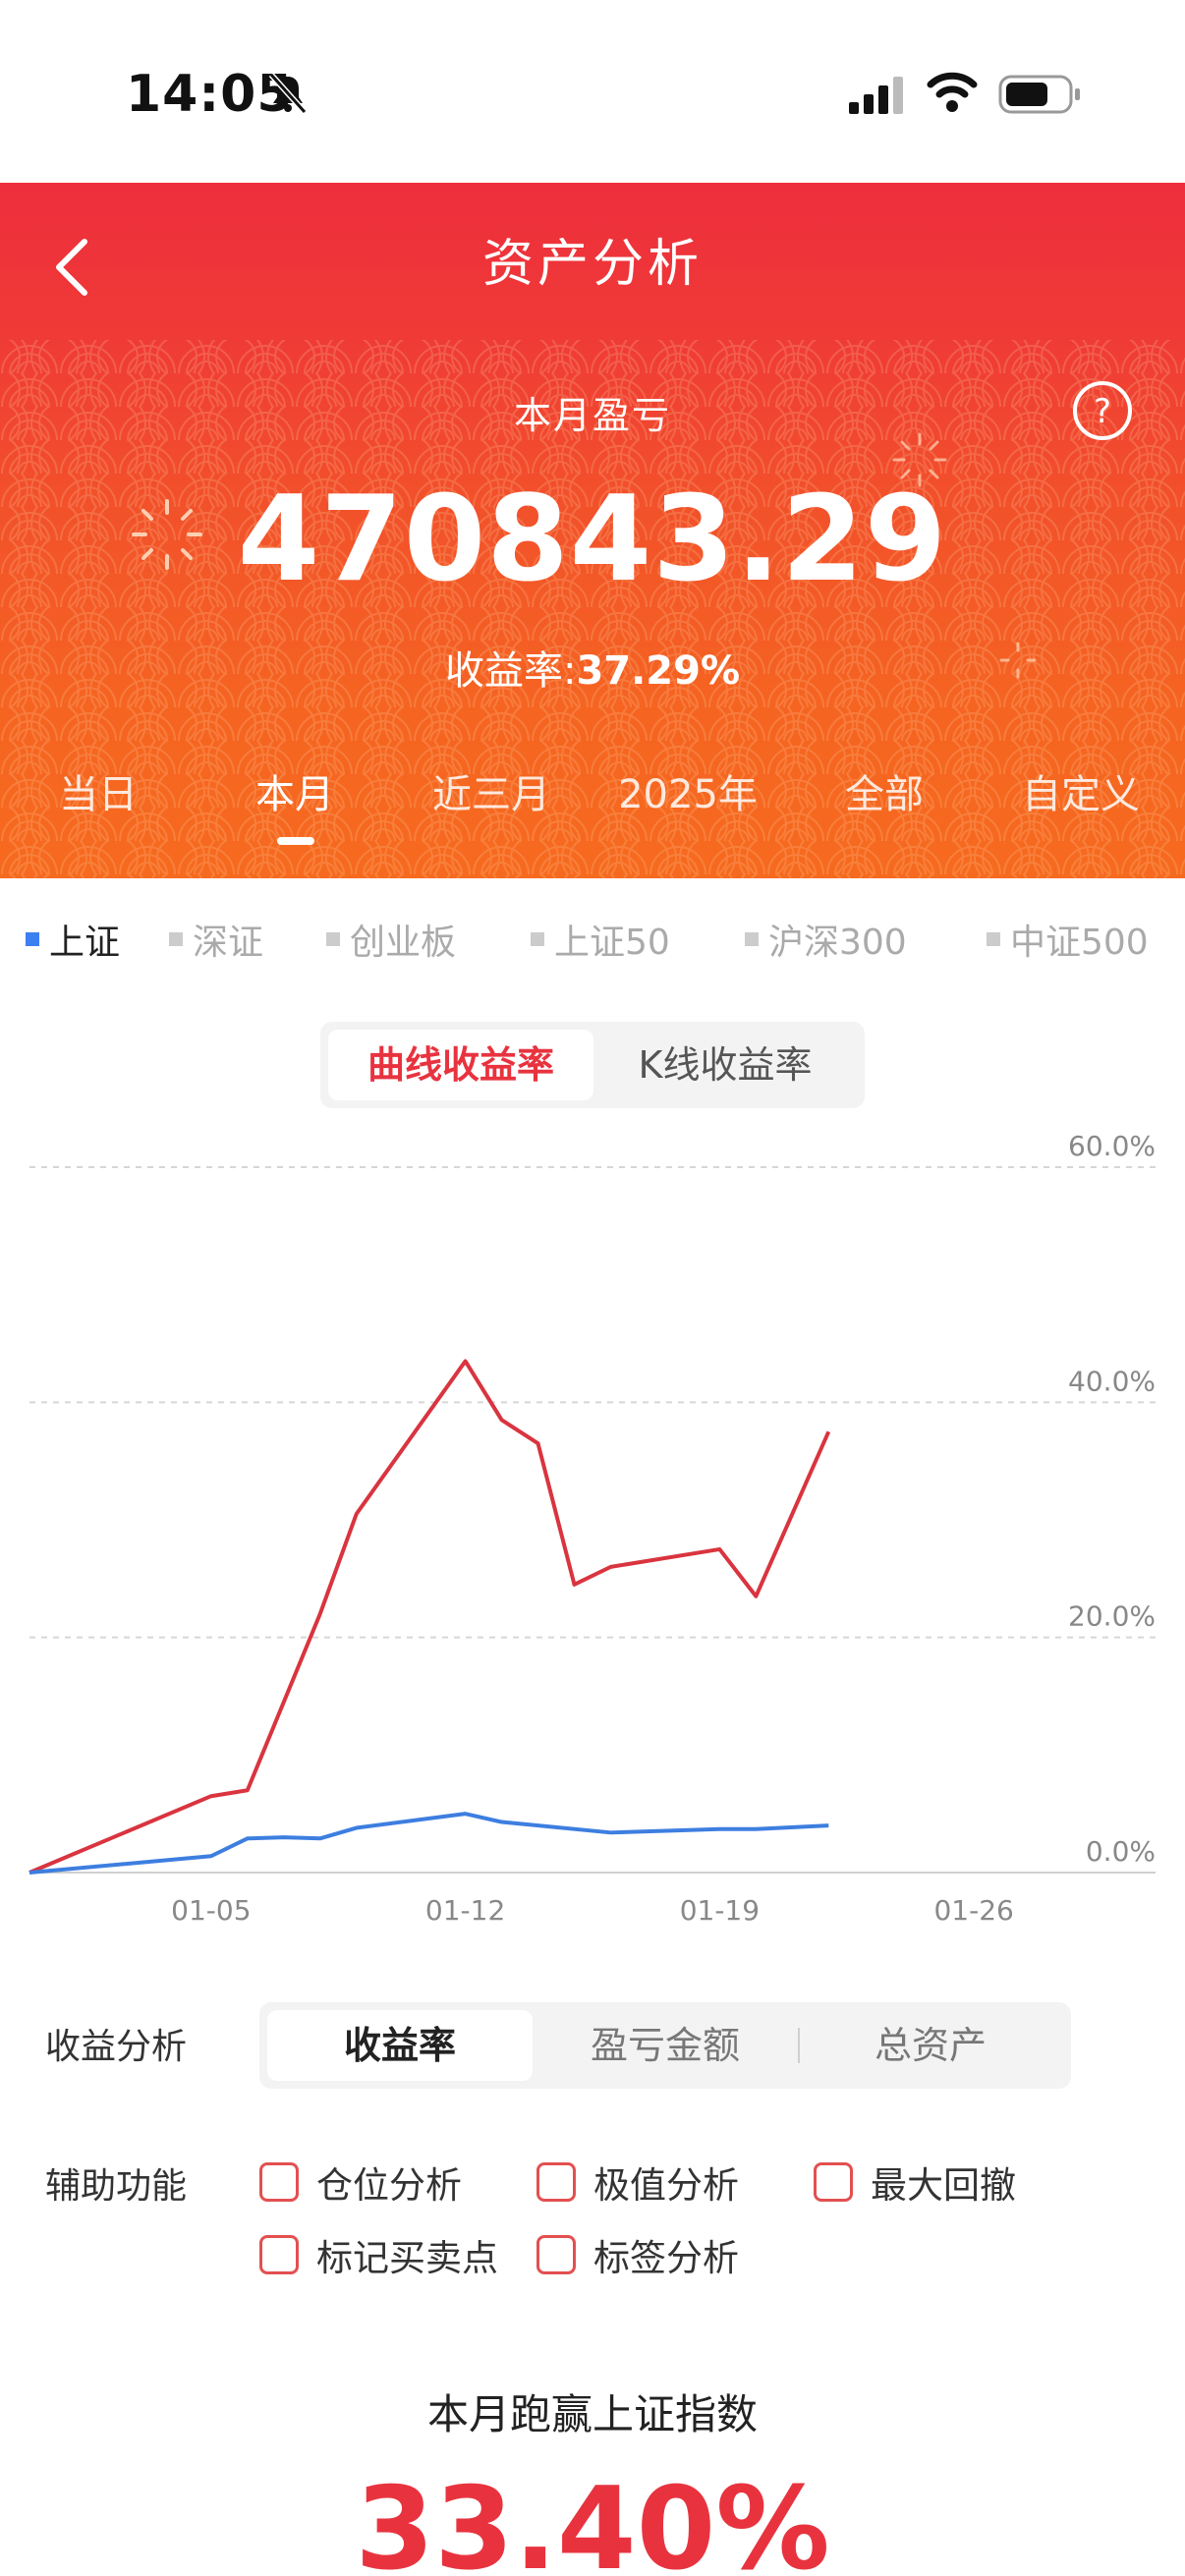 This screenshot has height=2576, width=1185. What do you see at coordinates (592, 540) in the screenshot?
I see `month-pnl-amount: 470843.29` at bounding box center [592, 540].